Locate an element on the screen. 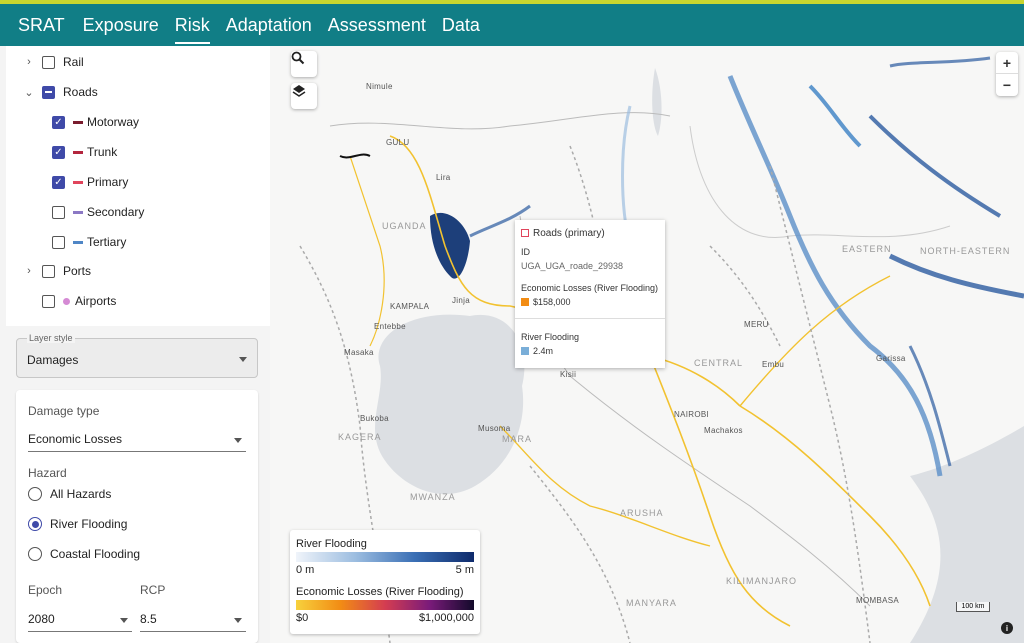  tree-item-airports: Airports is located at coordinates (76, 301).